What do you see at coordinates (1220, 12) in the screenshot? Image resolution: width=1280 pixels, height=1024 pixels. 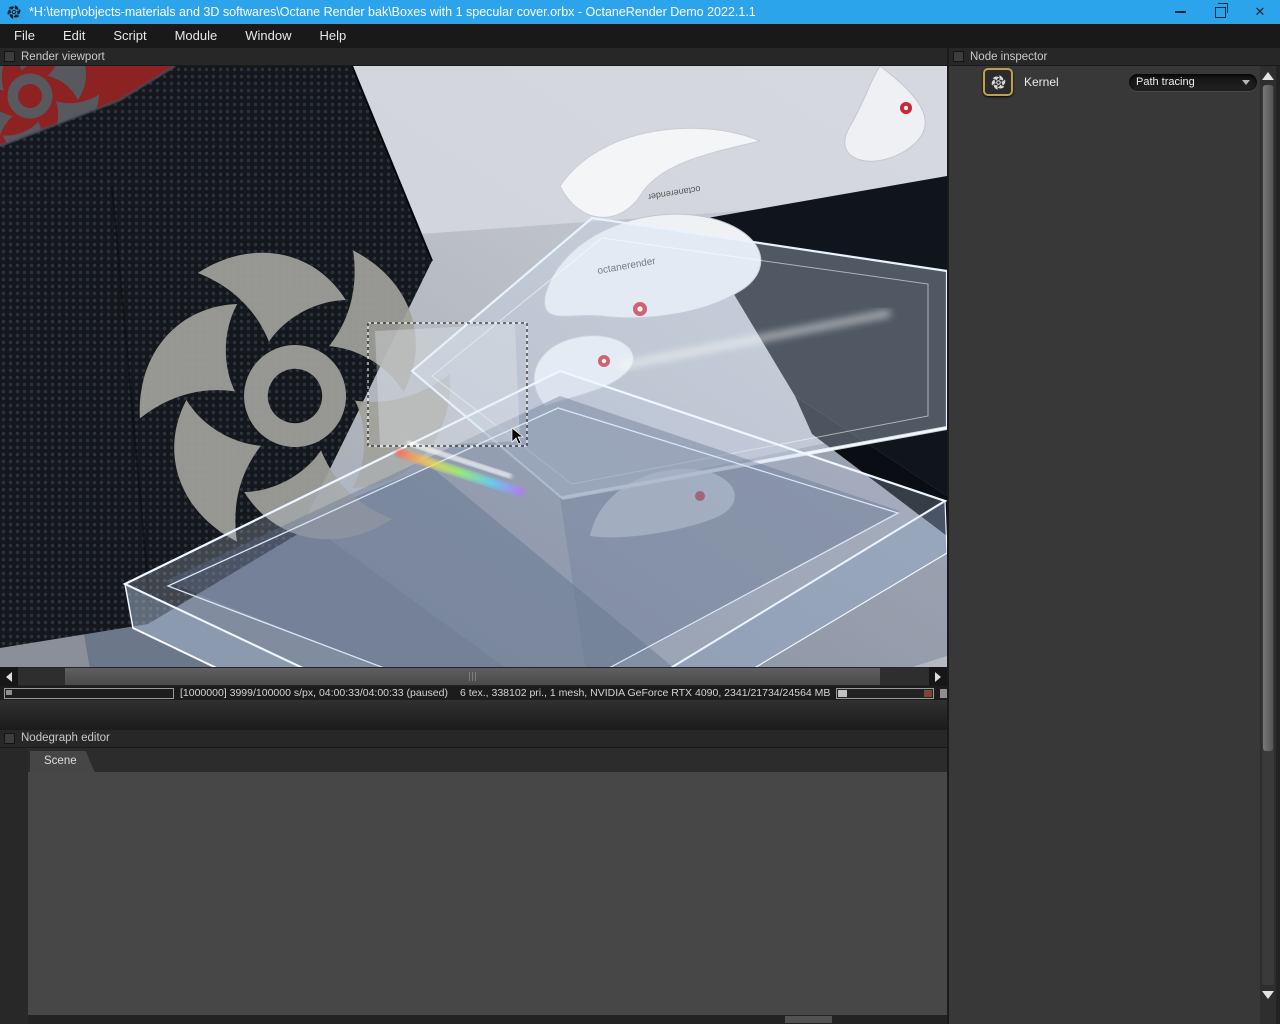 I see `restore-button` at bounding box center [1220, 12].